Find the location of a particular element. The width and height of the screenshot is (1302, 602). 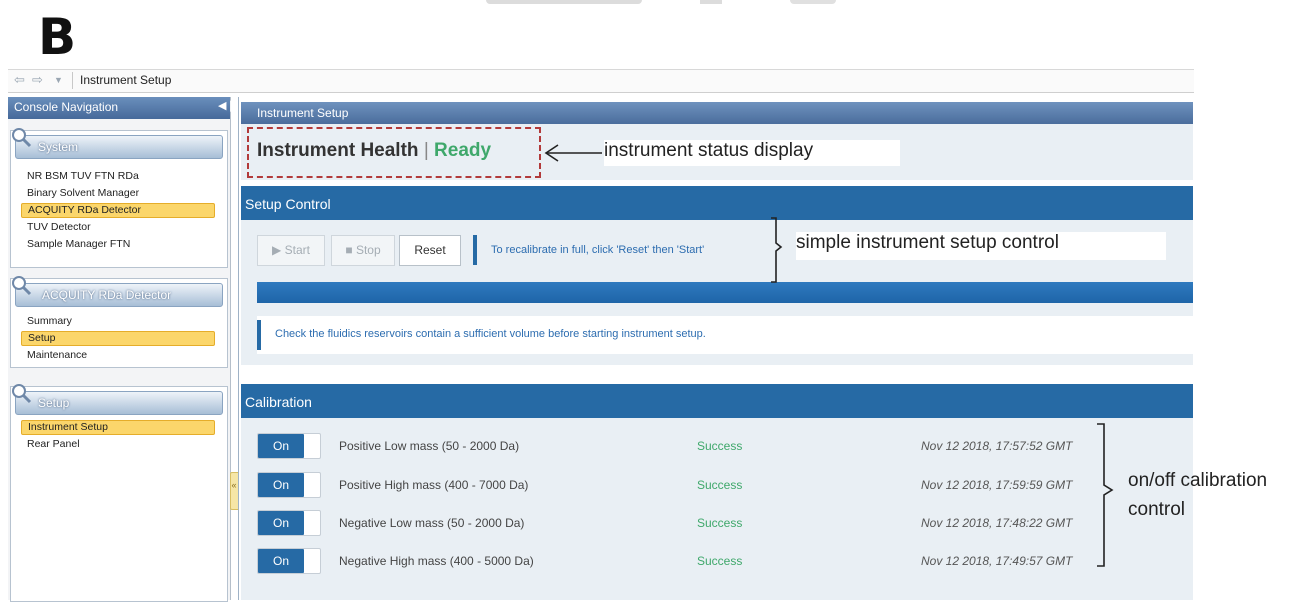

status-arrow is located at coordinates (573, 153).